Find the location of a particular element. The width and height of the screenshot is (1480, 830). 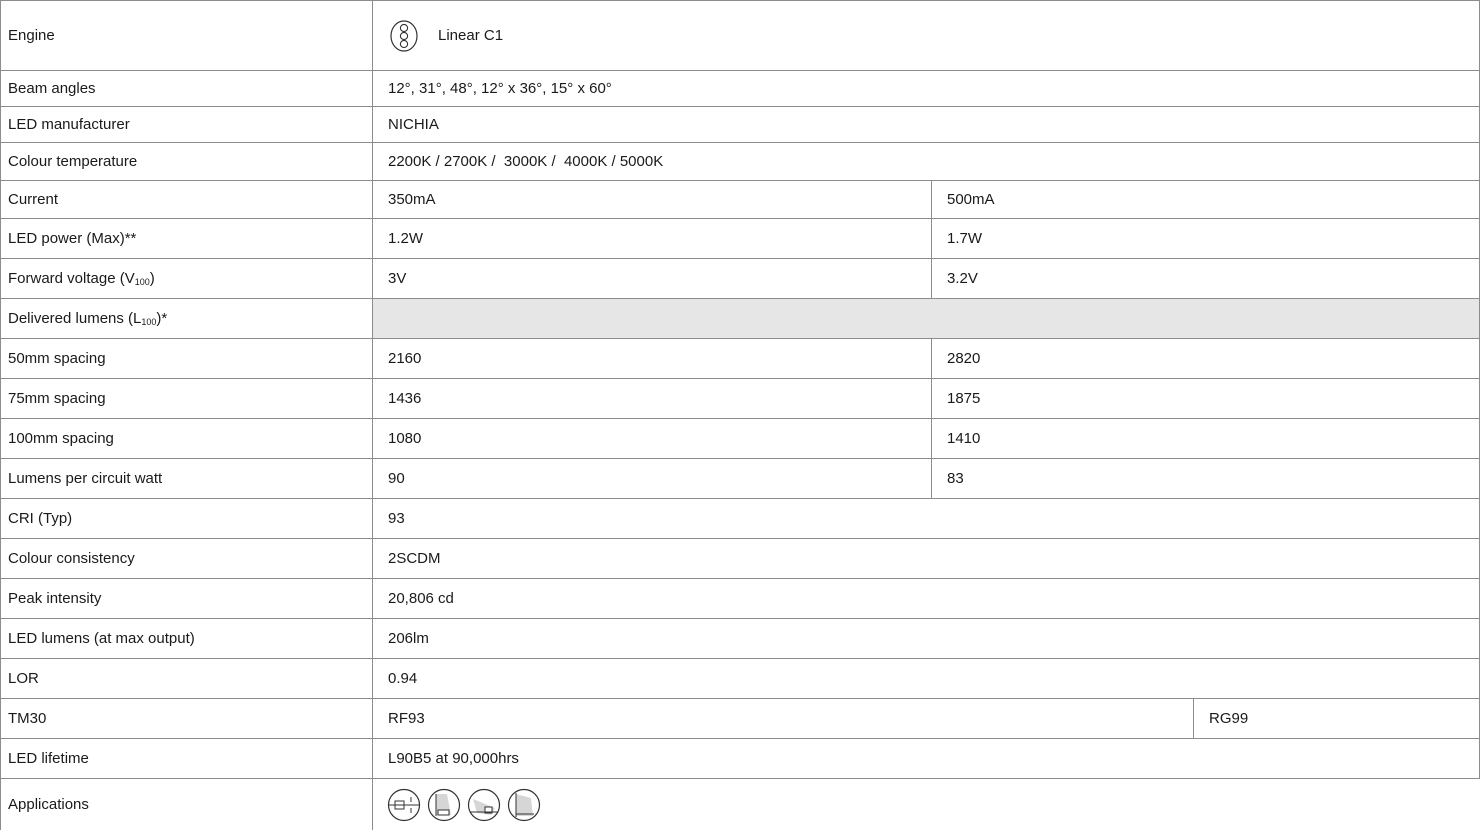

table-row-peak-intensity: Peak intensity 20,806 cd is located at coordinates (740, 598).